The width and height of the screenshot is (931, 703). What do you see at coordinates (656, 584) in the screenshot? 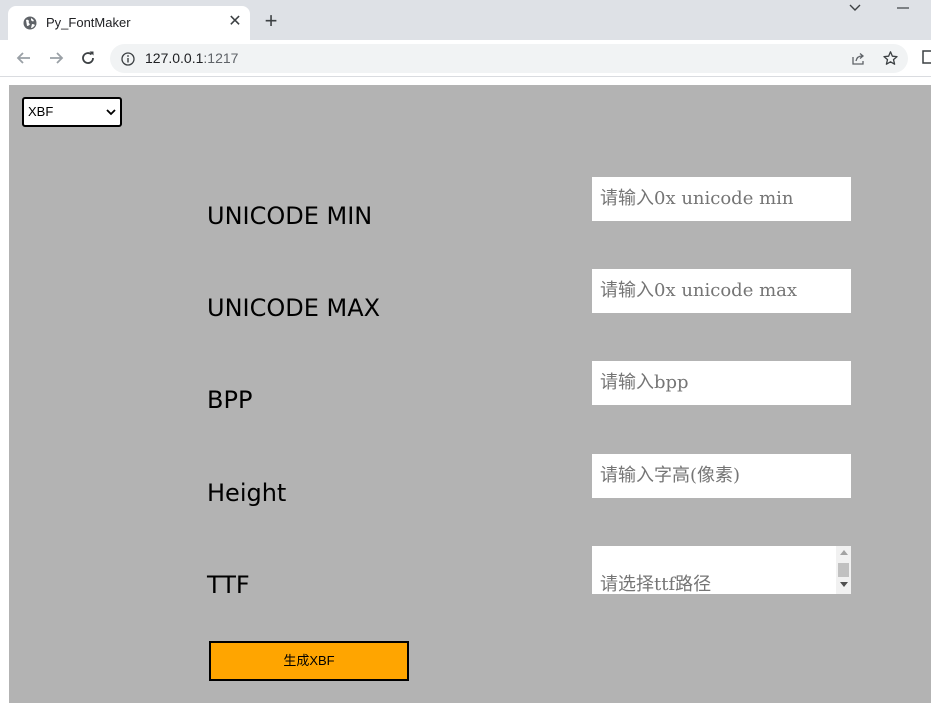
I see `ttf-placeholder: 请选择ttf路径` at bounding box center [656, 584].